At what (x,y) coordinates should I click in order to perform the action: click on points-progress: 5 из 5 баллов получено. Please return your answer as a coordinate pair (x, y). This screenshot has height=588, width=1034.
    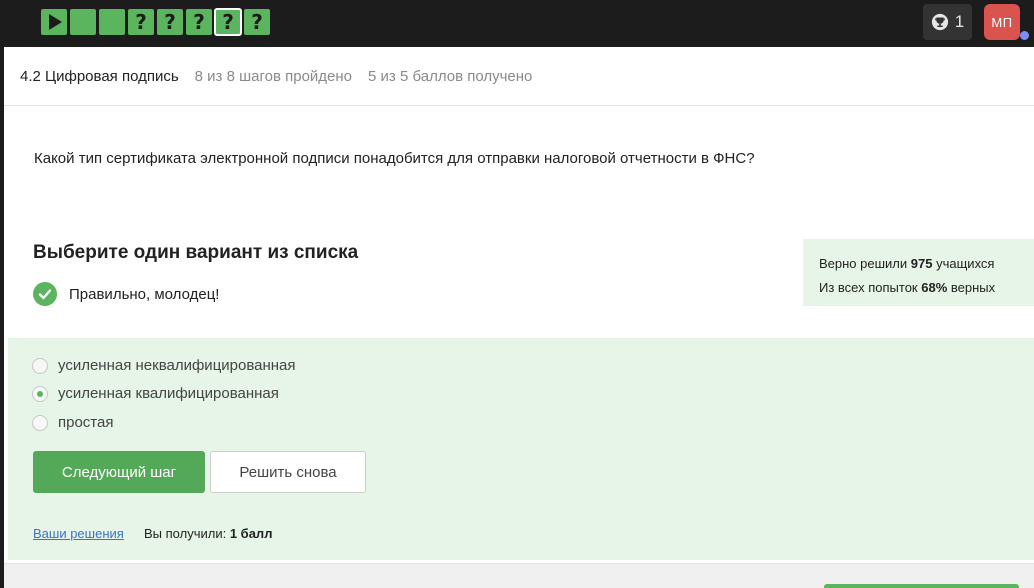
    Looking at the image, I should click on (450, 76).